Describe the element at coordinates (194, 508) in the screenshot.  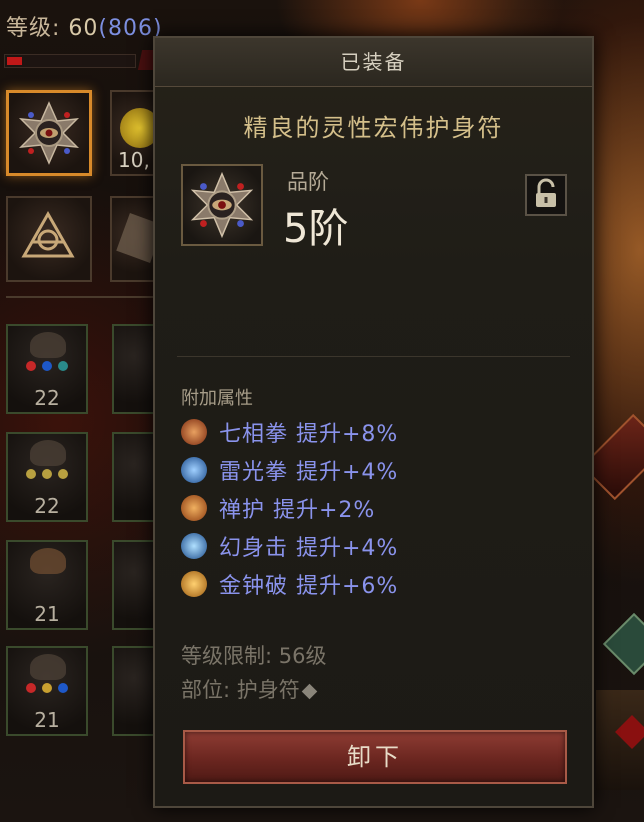
I see `zen-shield-icon` at that location.